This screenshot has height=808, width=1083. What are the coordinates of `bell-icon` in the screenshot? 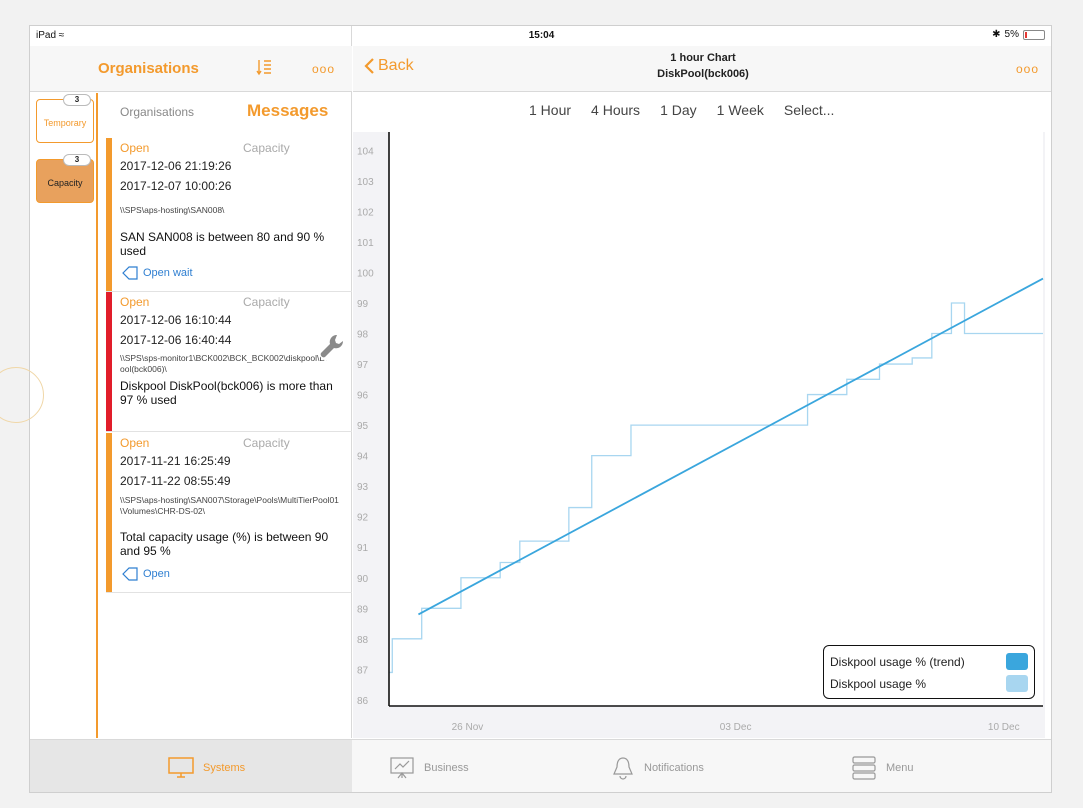 It's located at (623, 768).